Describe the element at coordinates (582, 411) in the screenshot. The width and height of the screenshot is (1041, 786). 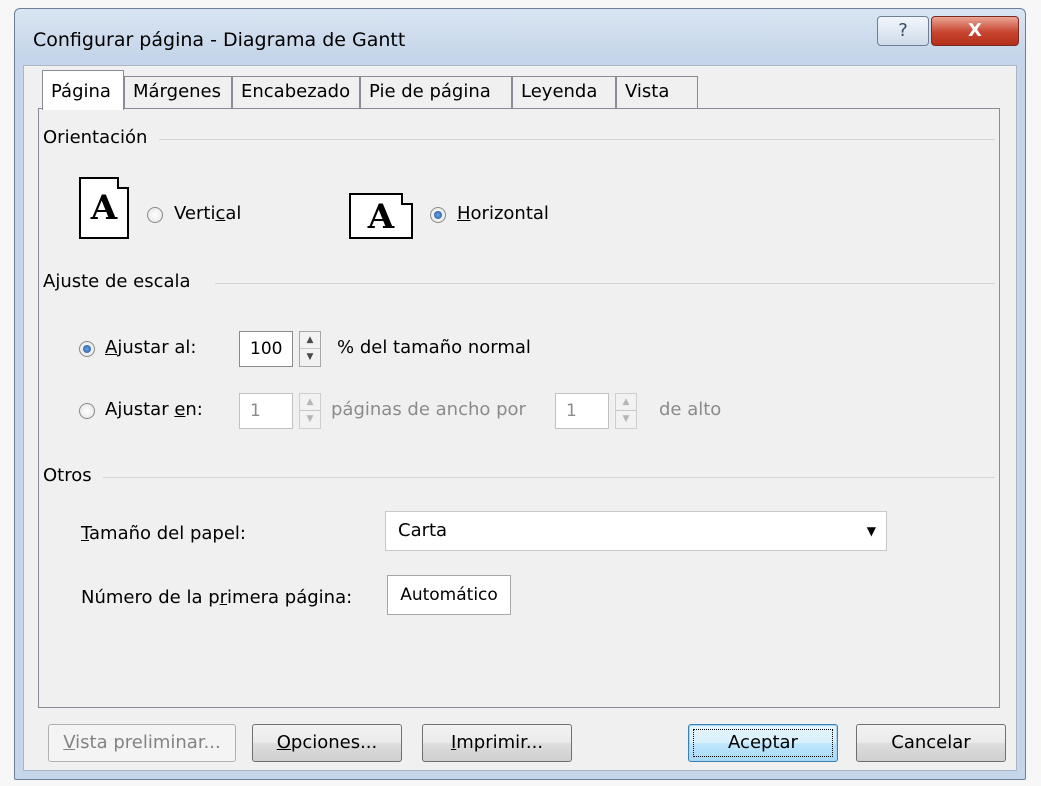
I see `fit-tall-input: 1` at that location.